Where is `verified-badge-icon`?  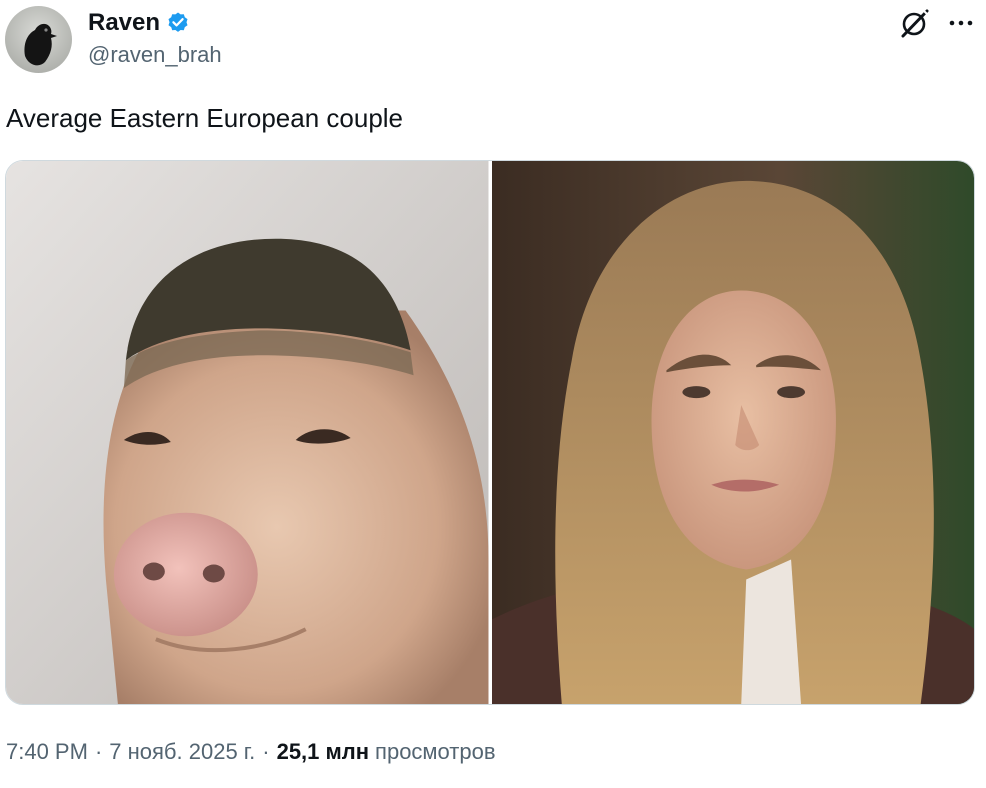 verified-badge-icon is located at coordinates (178, 23).